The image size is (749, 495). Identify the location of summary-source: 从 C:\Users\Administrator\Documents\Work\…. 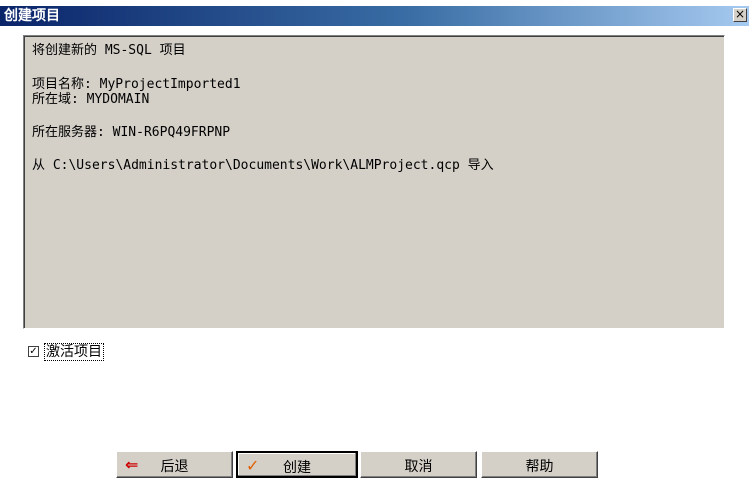
(263, 165).